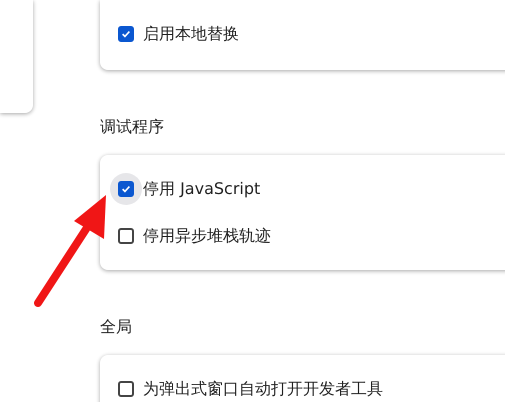  Describe the element at coordinates (132, 127) in the screenshot. I see `section-heading: 调试程序` at that location.